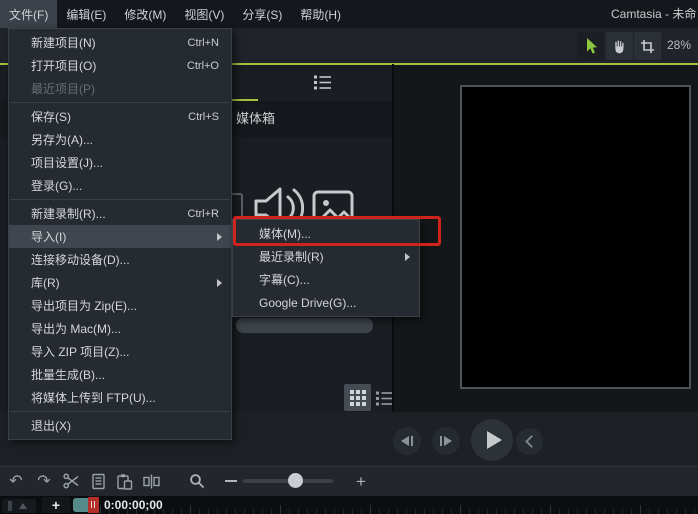  I want to click on paste-button, so click(124, 481).